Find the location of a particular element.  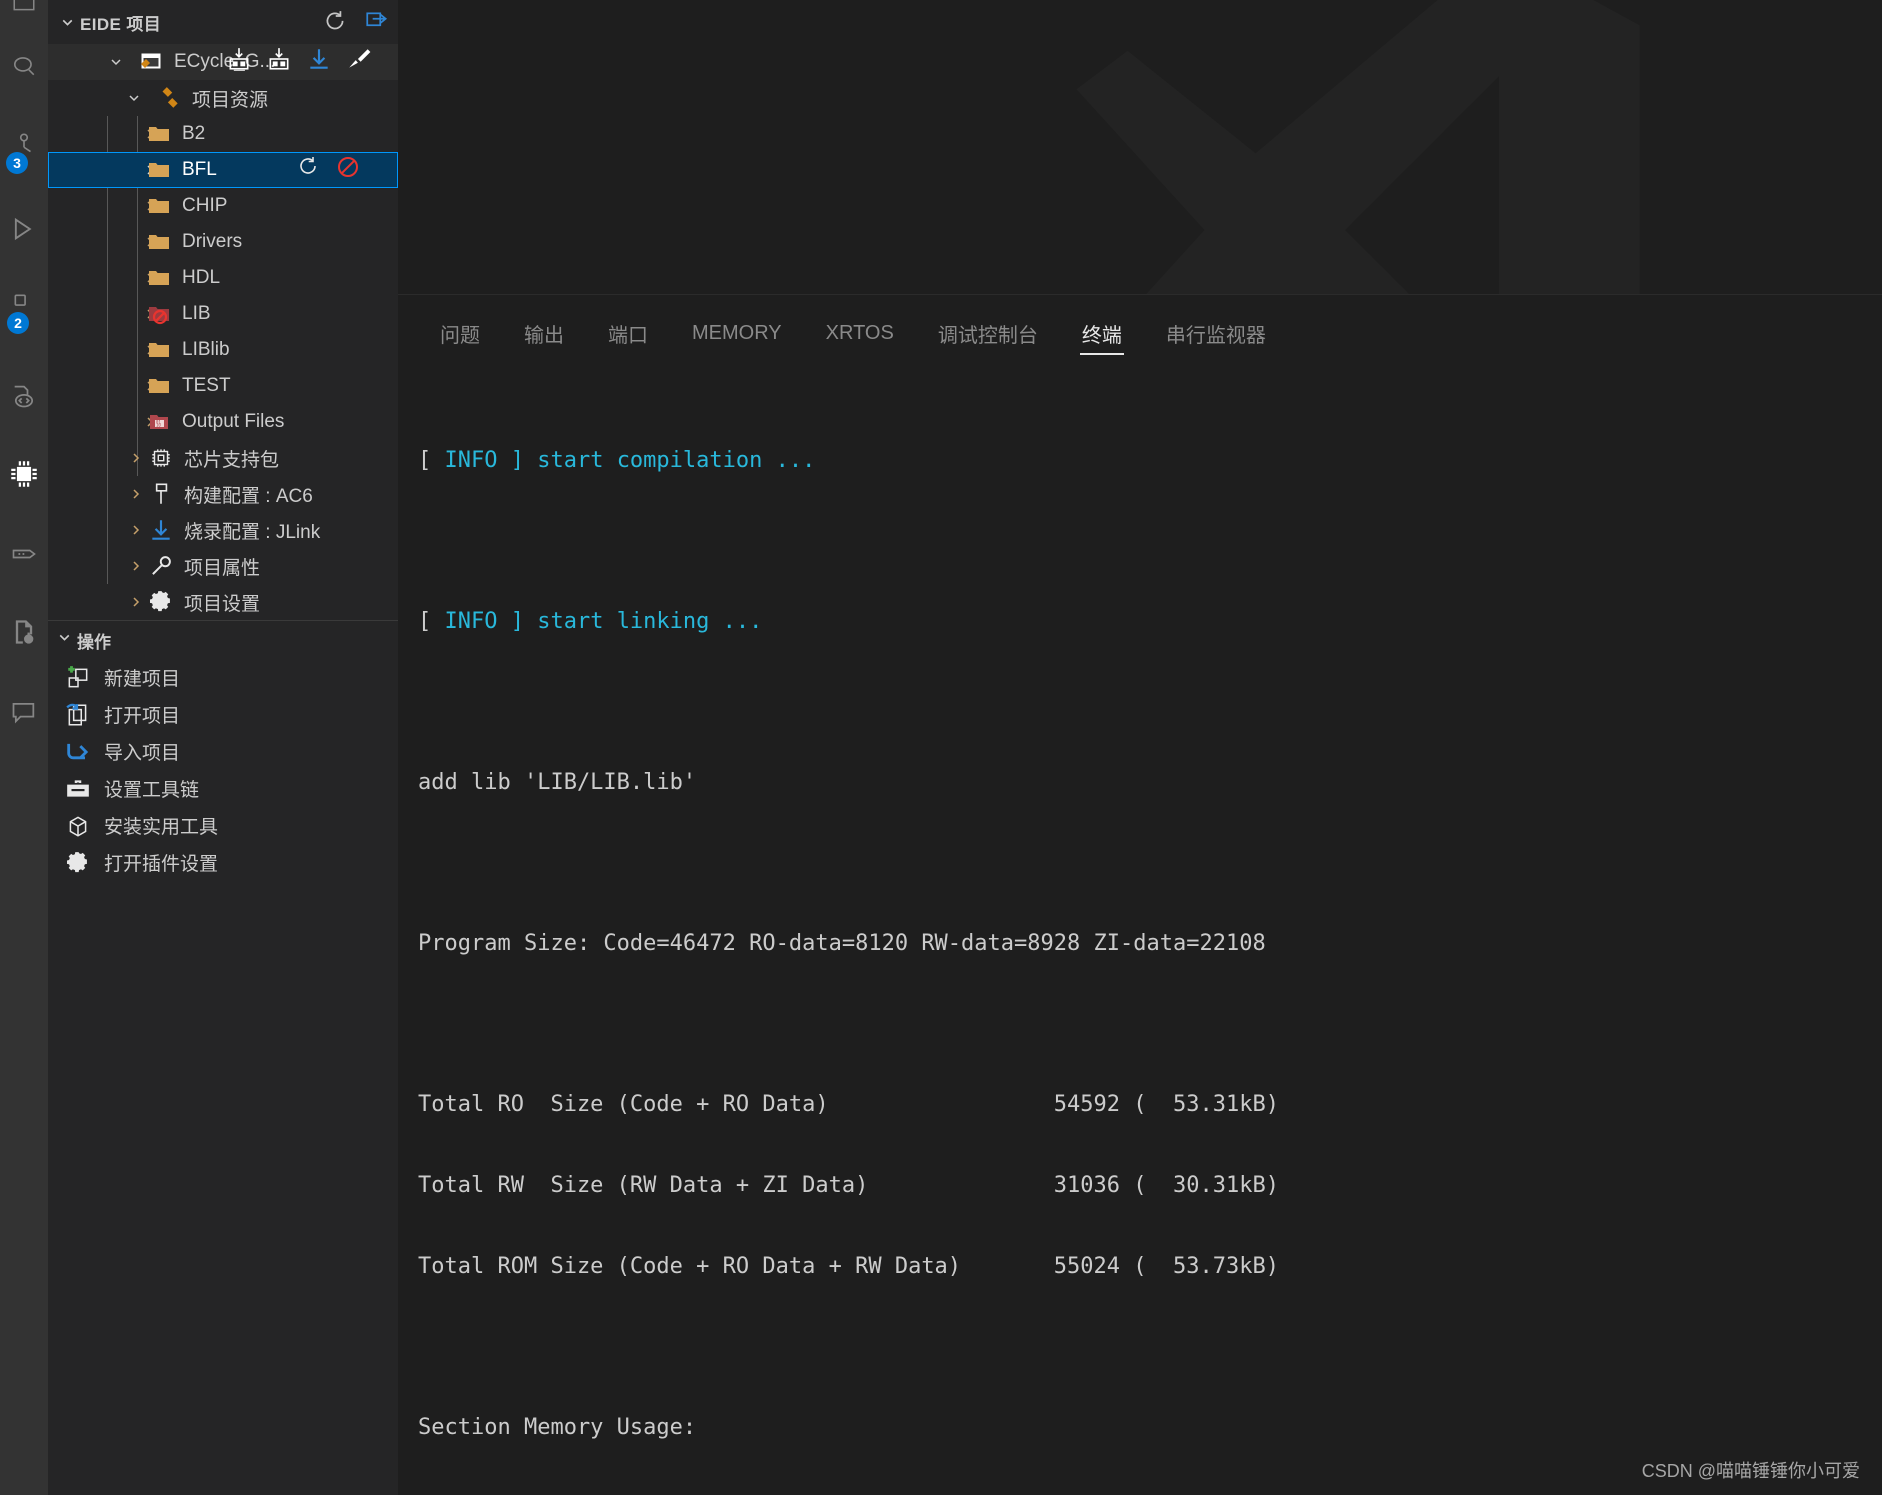

activity-item-remote-explorer is located at coordinates (24, 396).